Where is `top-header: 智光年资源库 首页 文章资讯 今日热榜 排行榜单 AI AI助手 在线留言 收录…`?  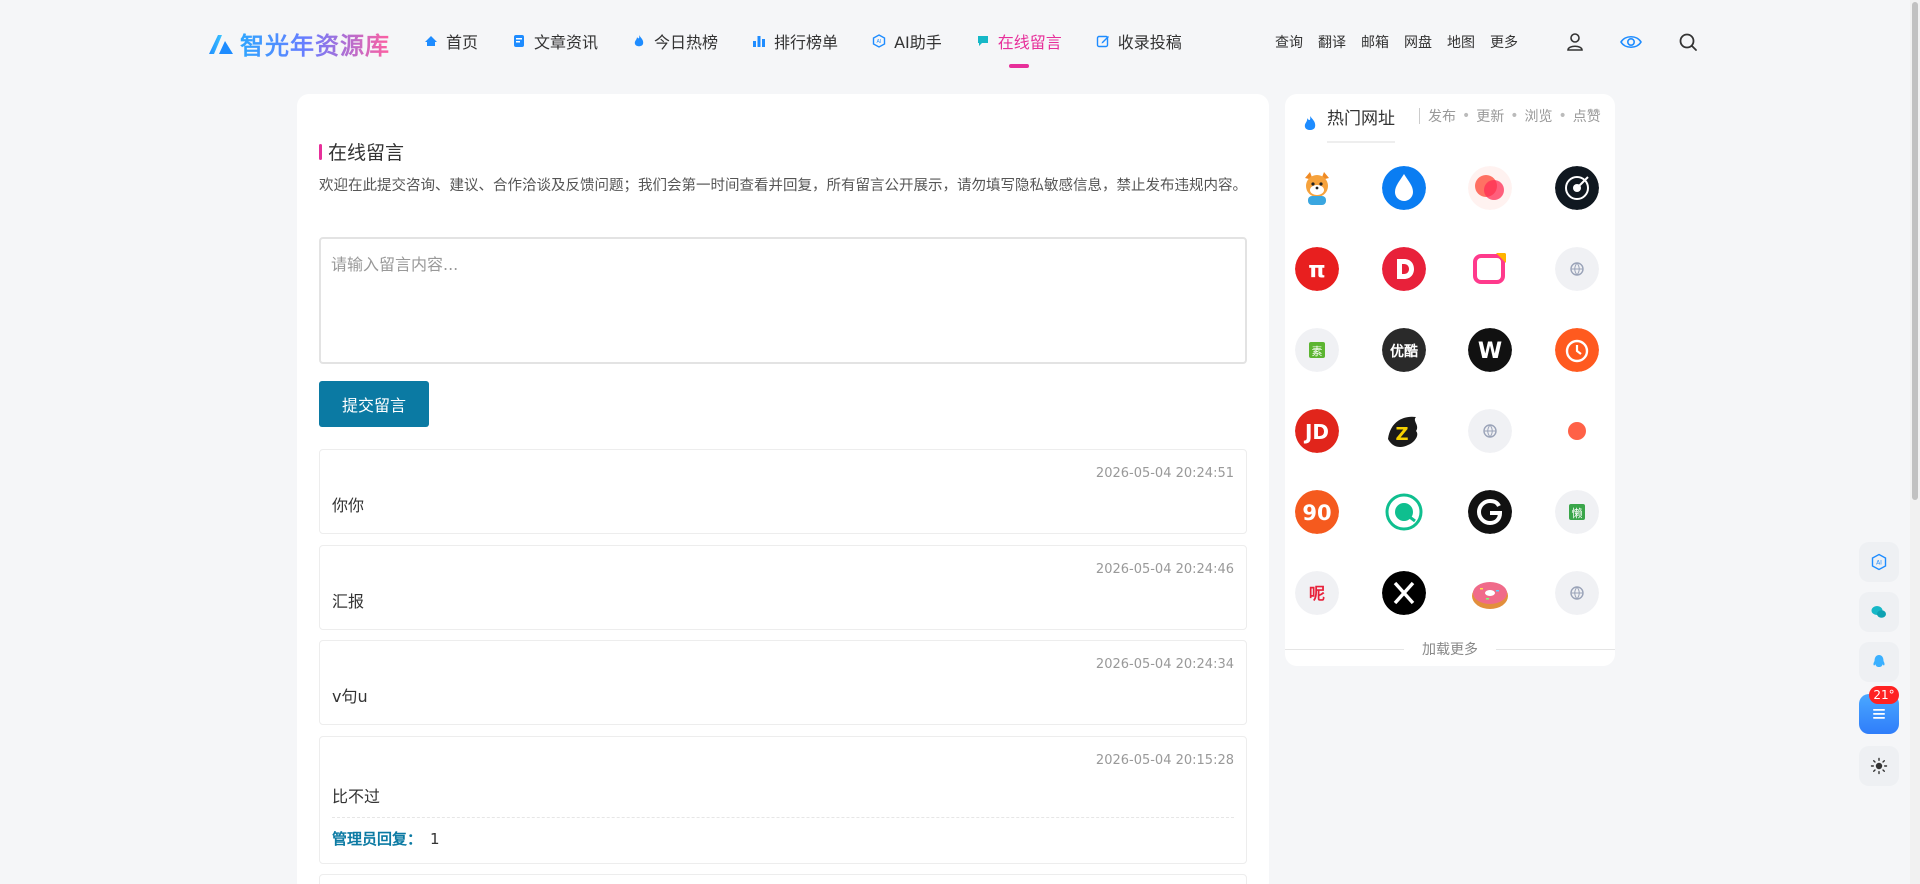 top-header: 智光年资源库 首页 文章资讯 今日热榜 排行榜单 AI AI助手 在线留言 收录… is located at coordinates (960, 42).